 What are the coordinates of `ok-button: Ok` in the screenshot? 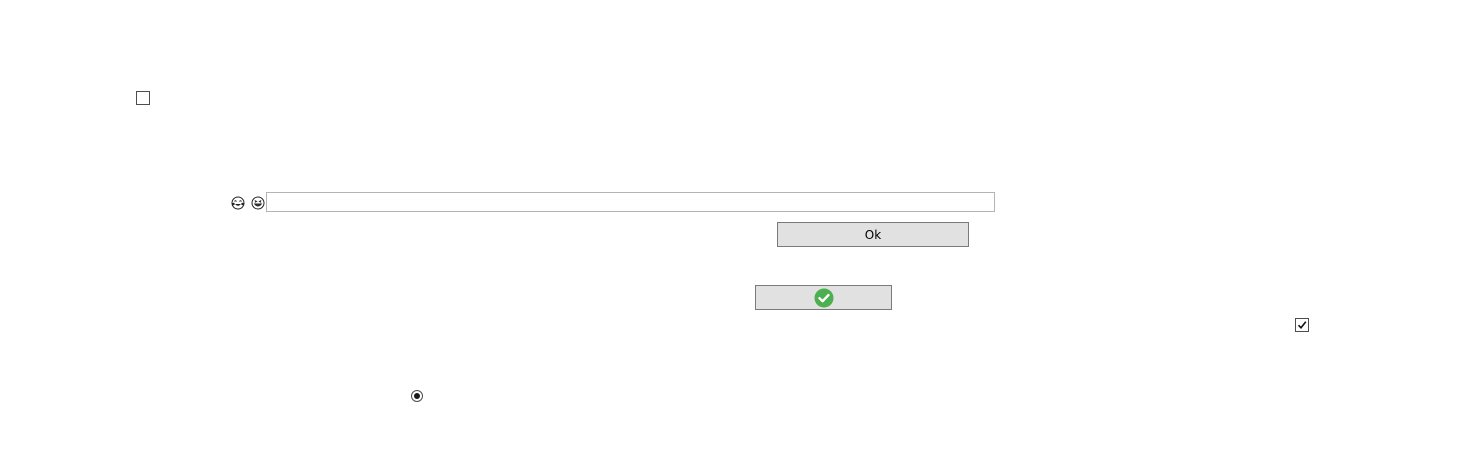 It's located at (873, 234).